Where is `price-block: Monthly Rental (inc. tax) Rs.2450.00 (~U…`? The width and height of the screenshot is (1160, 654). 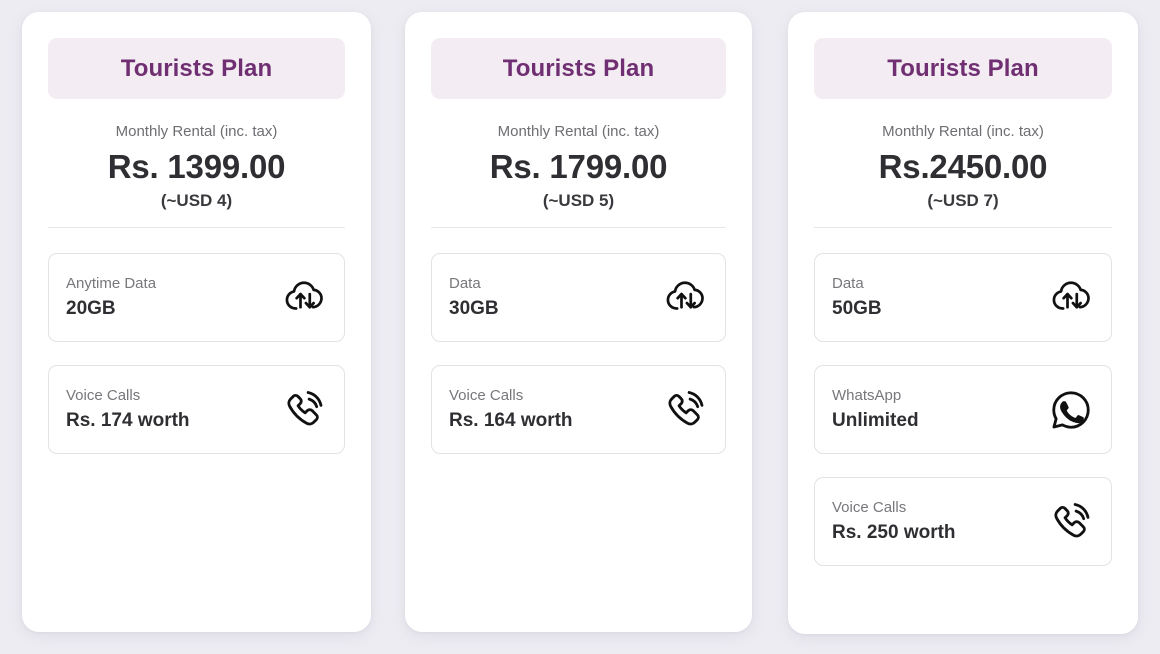 price-block: Monthly Rental (inc. tax) Rs.2450.00 (~U… is located at coordinates (963, 176).